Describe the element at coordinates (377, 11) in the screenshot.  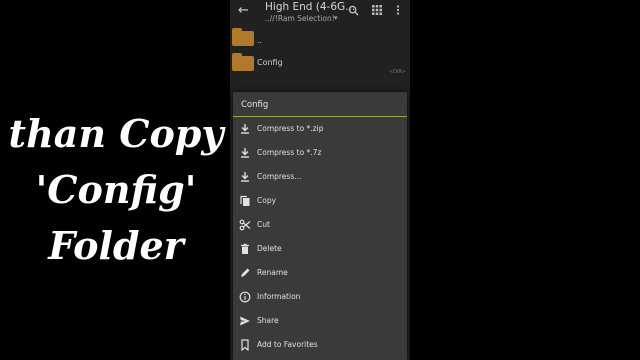
I see `grid-view-icon` at that location.